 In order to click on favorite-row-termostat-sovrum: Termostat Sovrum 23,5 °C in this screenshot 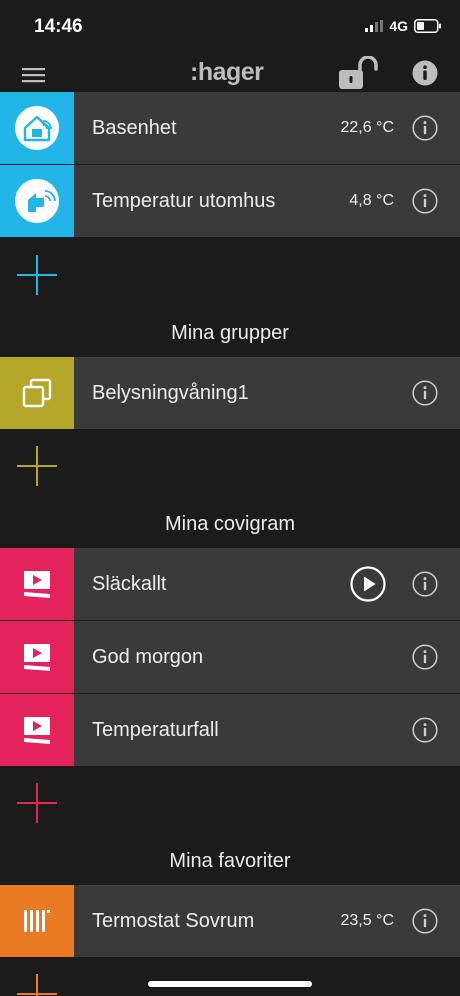, I will do `click(230, 921)`.